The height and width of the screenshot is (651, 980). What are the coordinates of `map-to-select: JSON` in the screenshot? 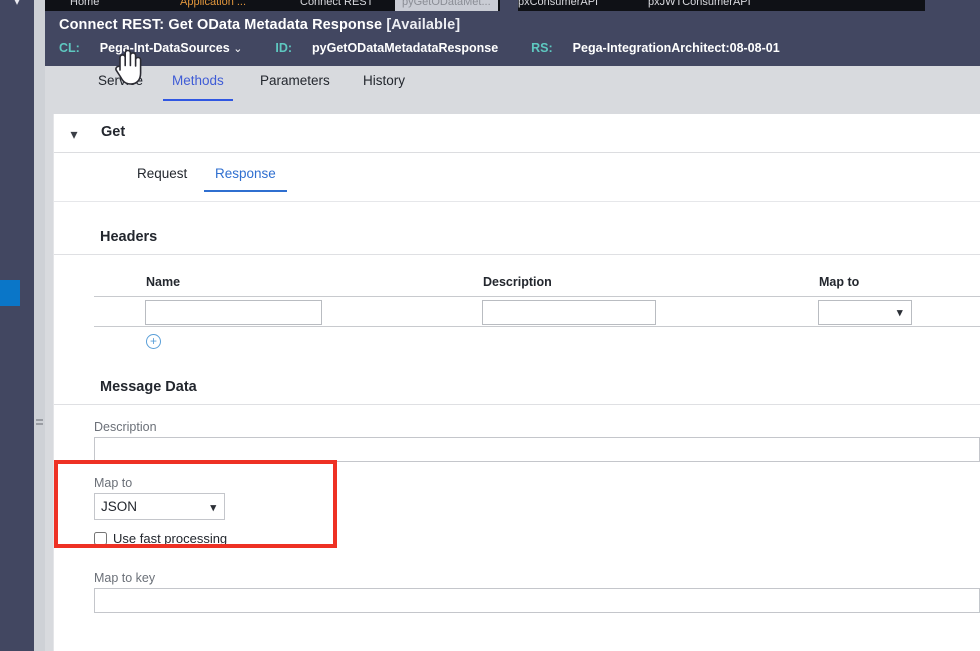 It's located at (159, 506).